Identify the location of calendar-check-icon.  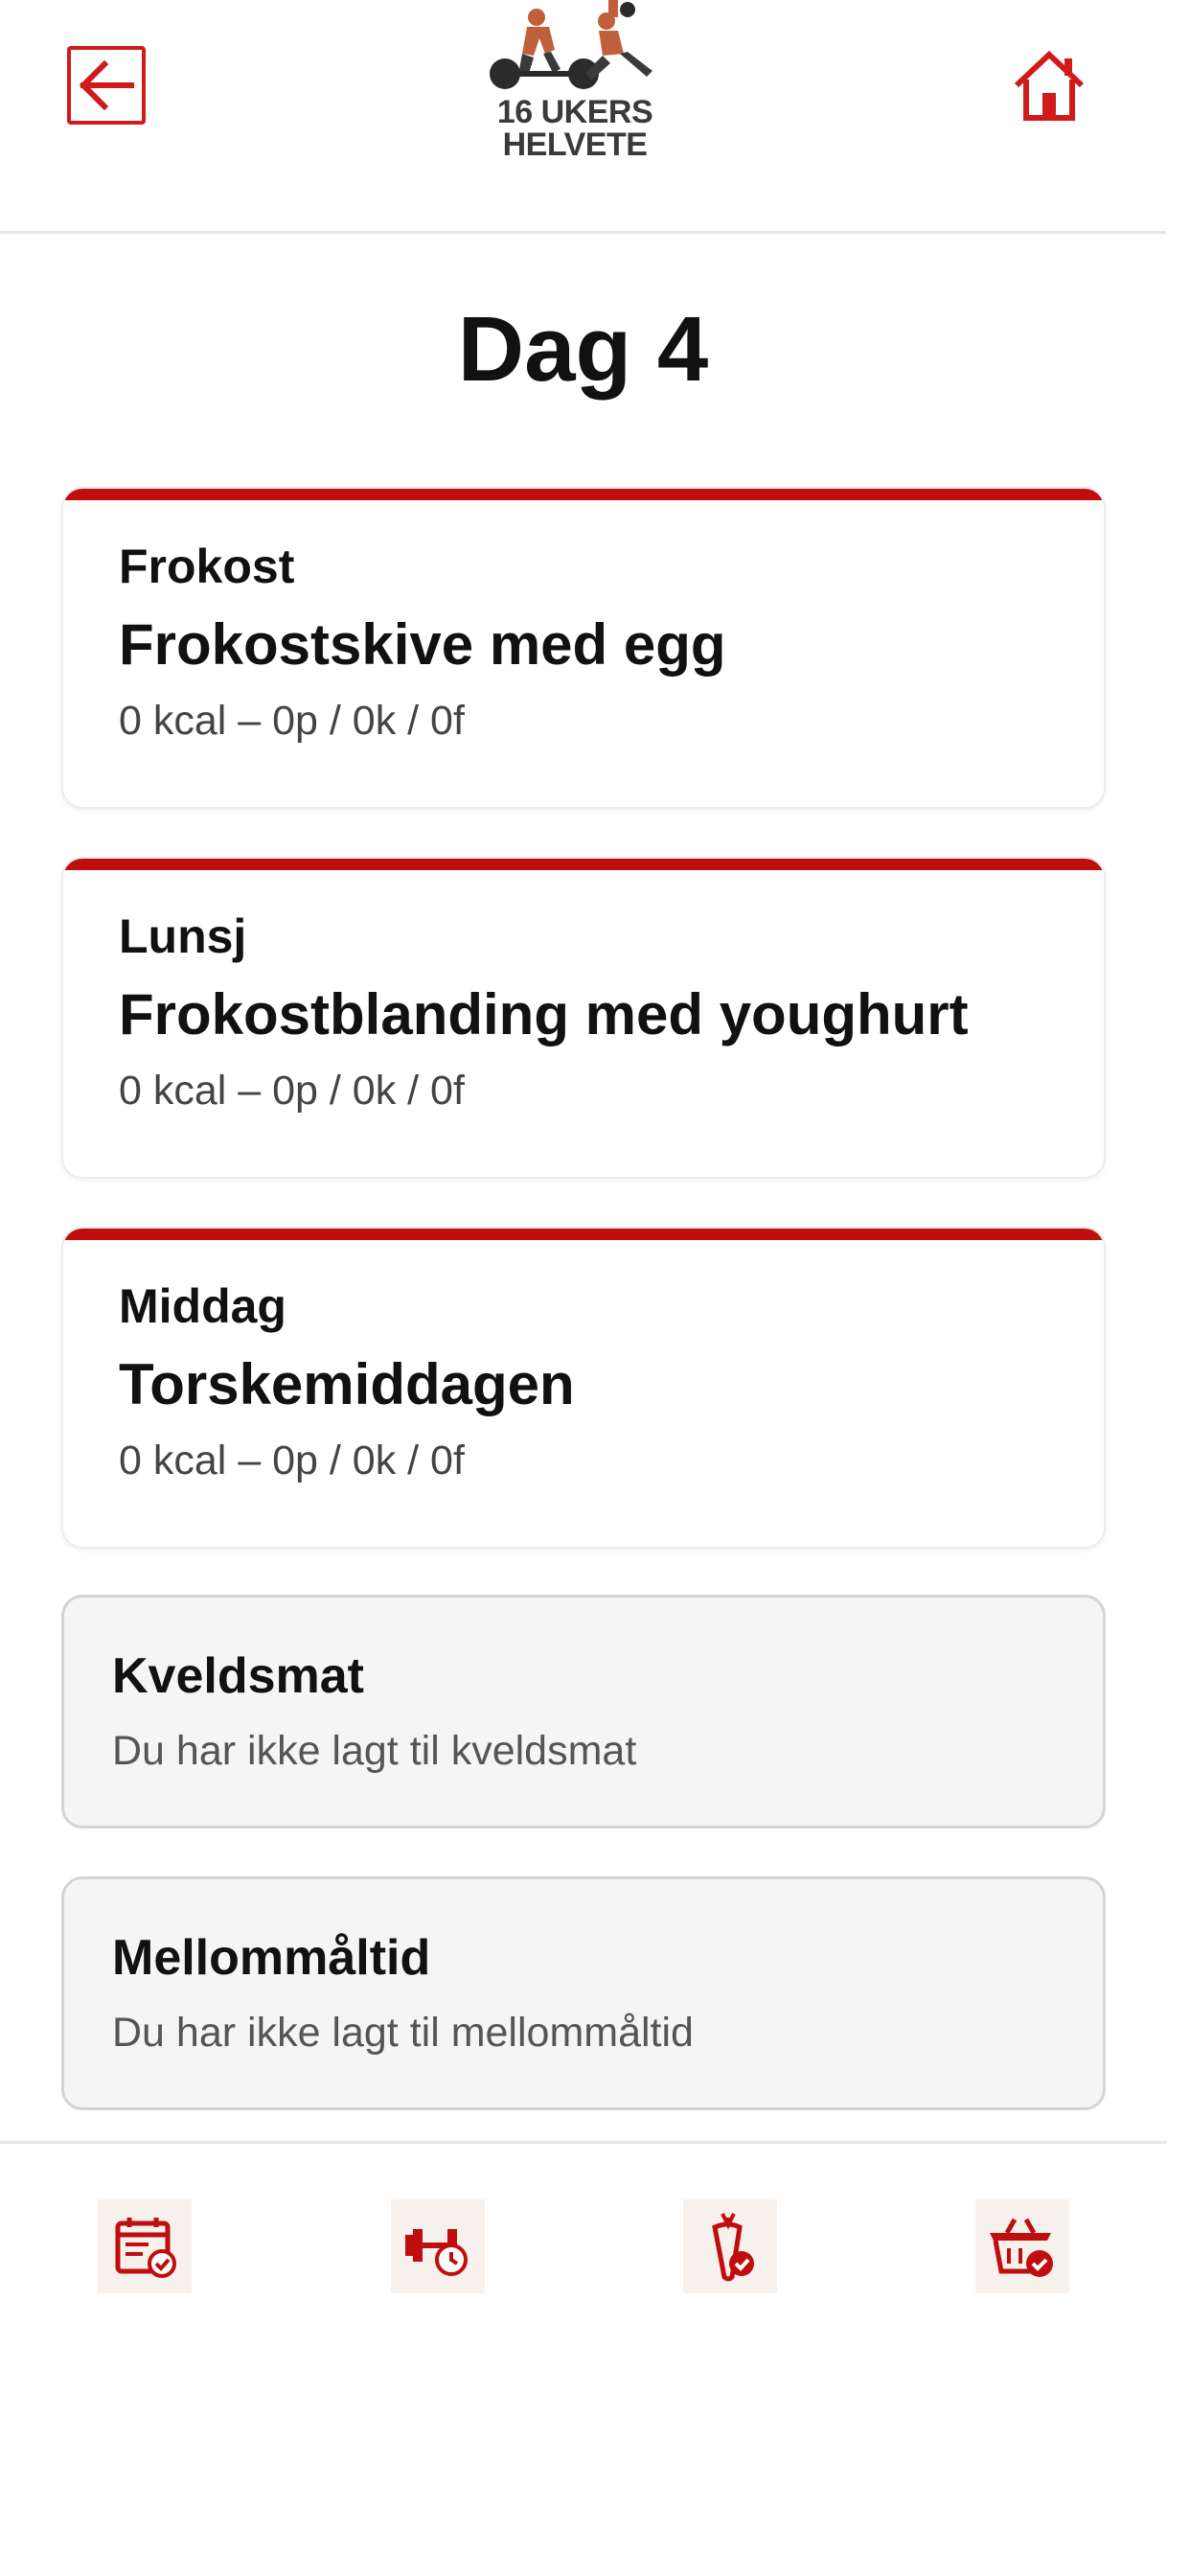
(146, 2248).